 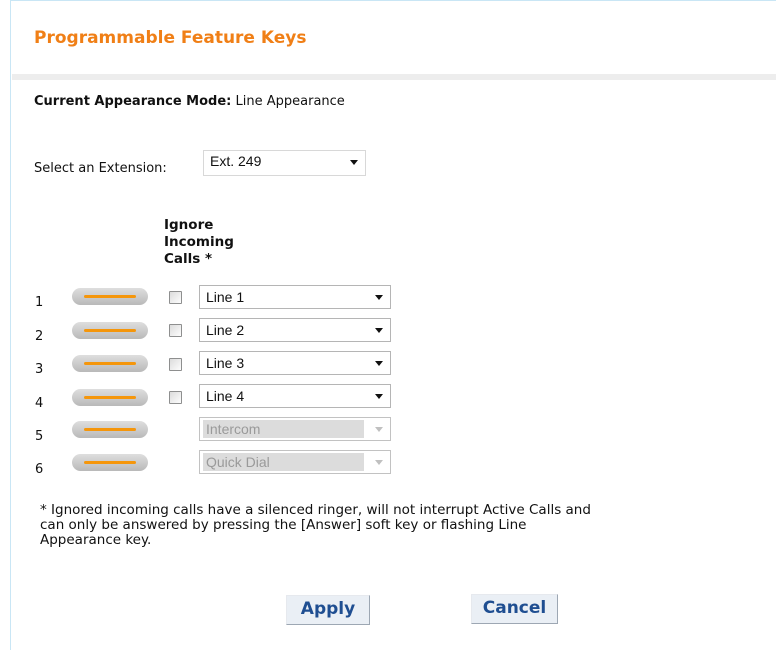 I want to click on title-divider, so click(x=394, y=77).